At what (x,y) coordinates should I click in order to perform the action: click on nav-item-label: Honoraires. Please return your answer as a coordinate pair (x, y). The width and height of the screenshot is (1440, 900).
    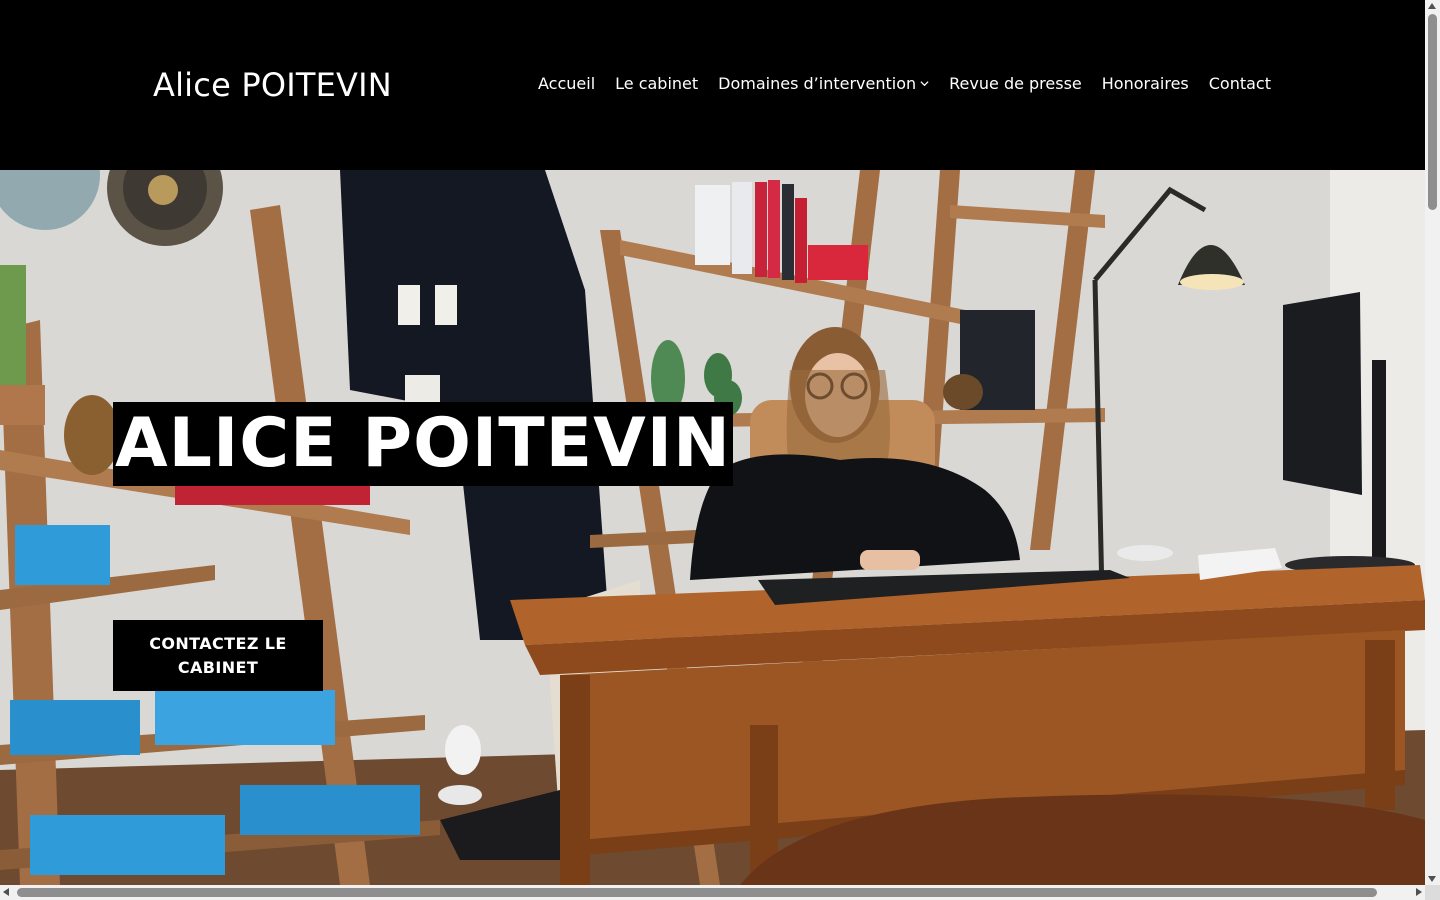
    Looking at the image, I should click on (1145, 83).